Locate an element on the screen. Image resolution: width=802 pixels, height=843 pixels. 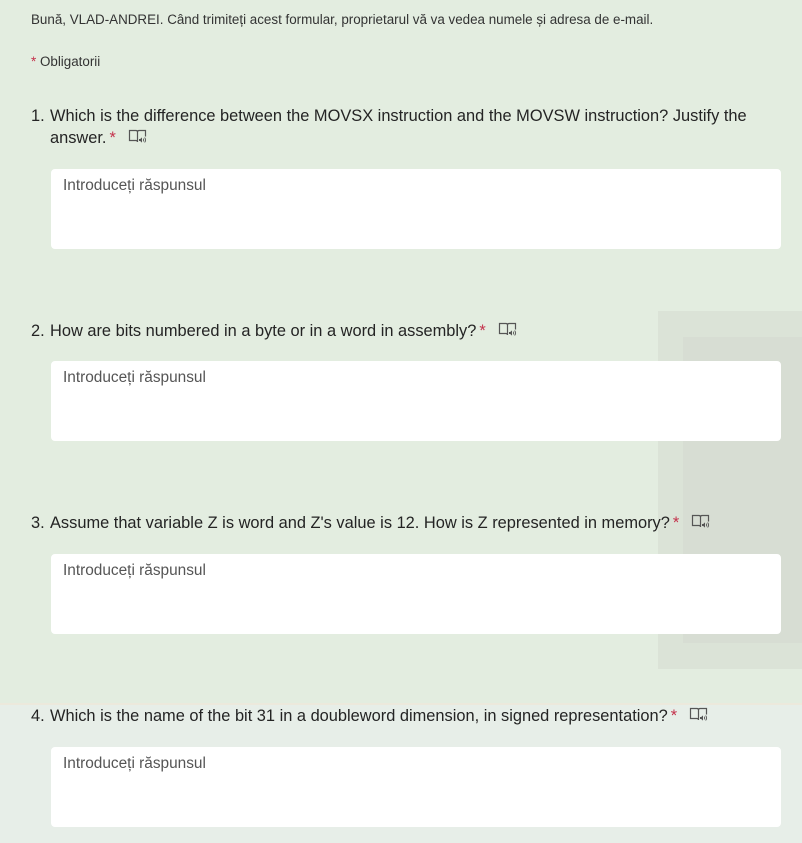
question-number: 4. is located at coordinates (38, 716).